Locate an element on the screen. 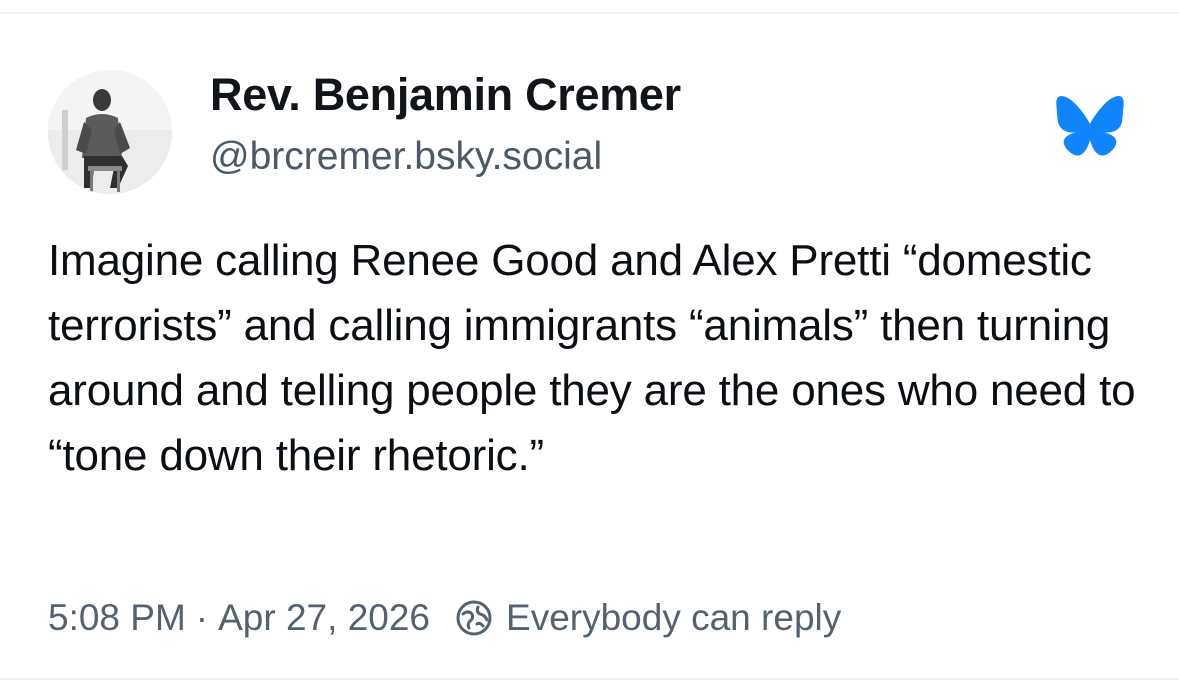 The width and height of the screenshot is (1179, 699). avatar-photo-icon is located at coordinates (110, 132).